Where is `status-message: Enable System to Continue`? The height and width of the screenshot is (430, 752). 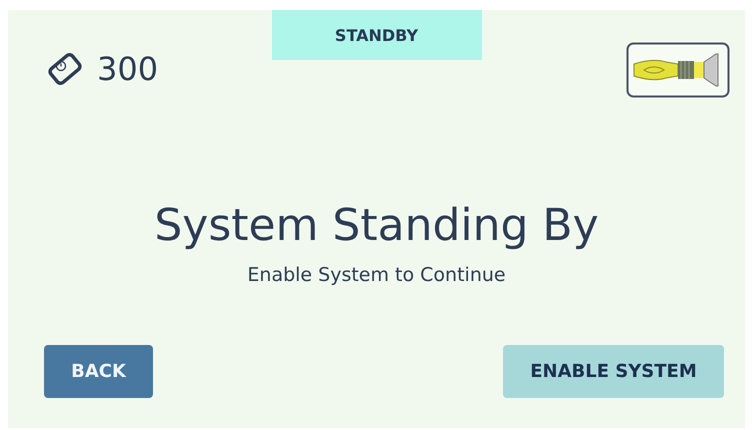
status-message: Enable System to Continue is located at coordinates (376, 275).